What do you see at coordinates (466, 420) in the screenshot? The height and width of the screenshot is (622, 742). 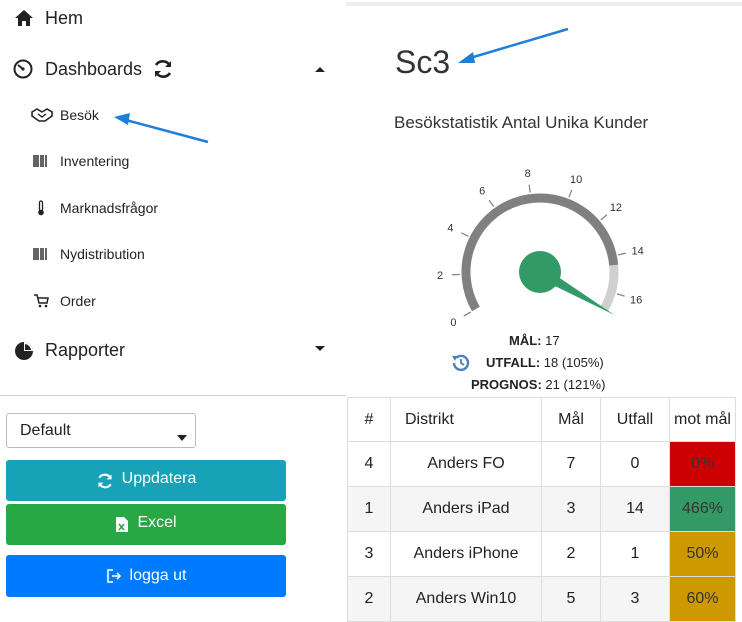 I see `col-header-distrikt: Distrikt` at bounding box center [466, 420].